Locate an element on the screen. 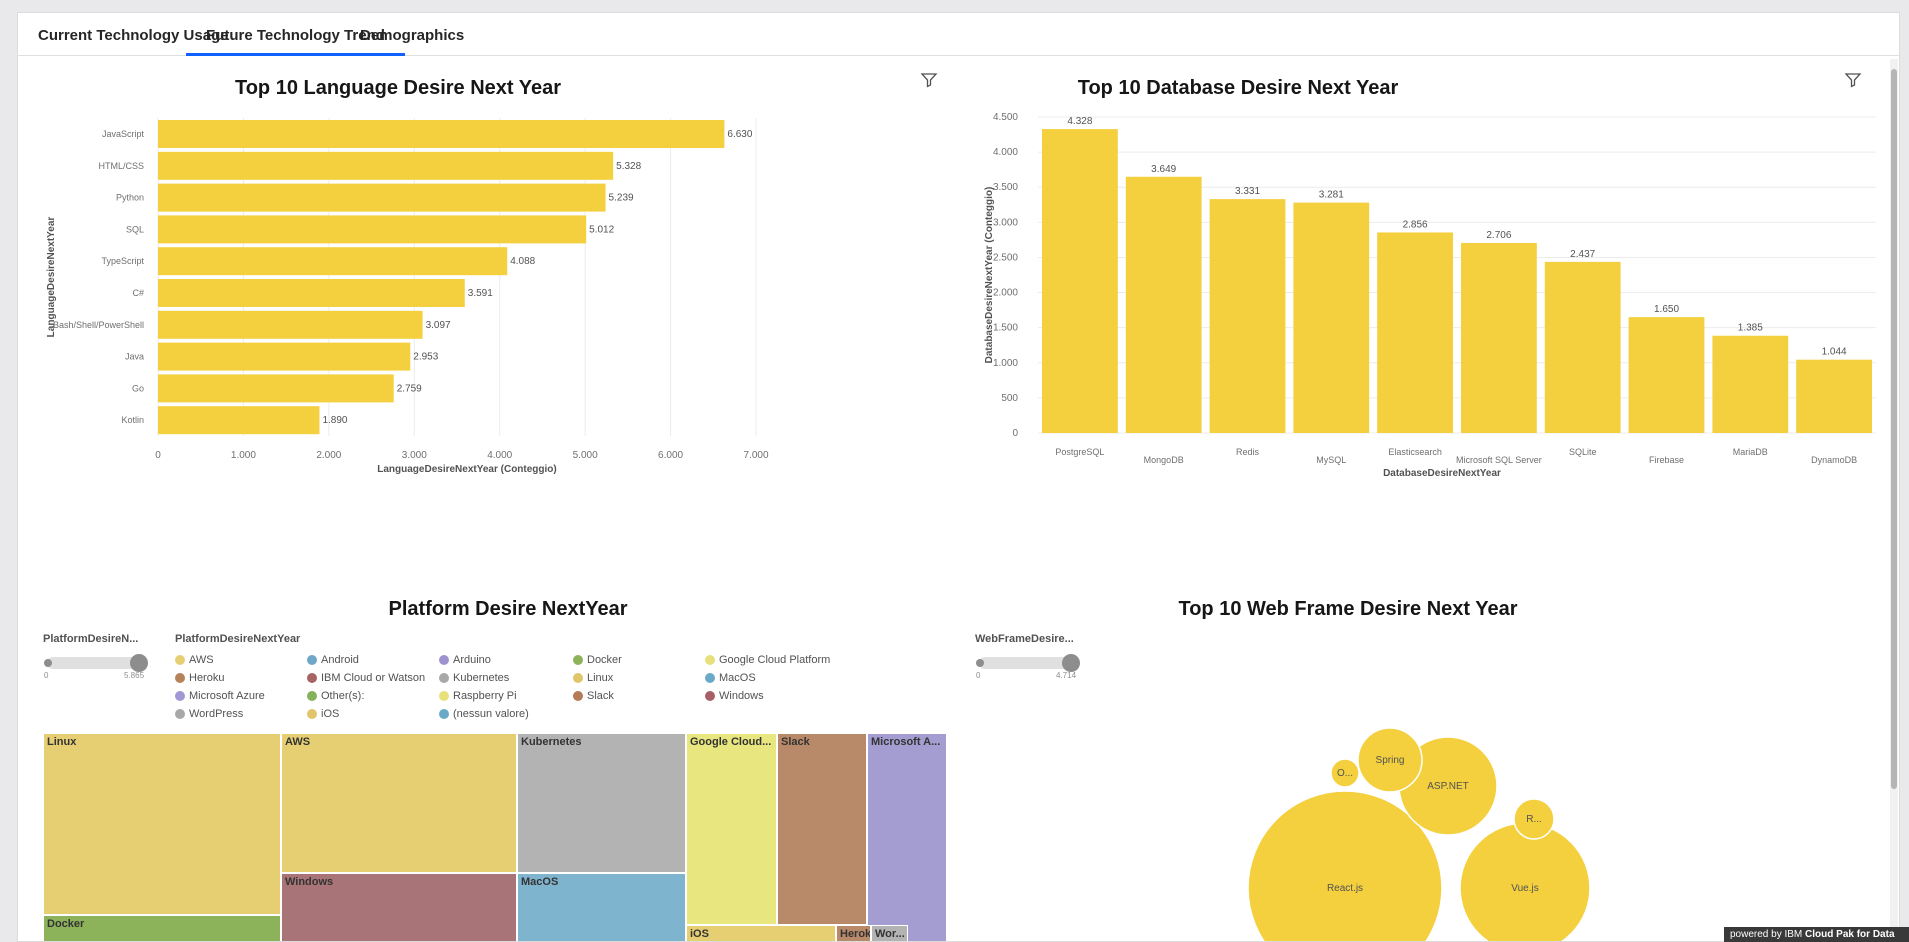  legend-item: Heroku is located at coordinates (199, 678).